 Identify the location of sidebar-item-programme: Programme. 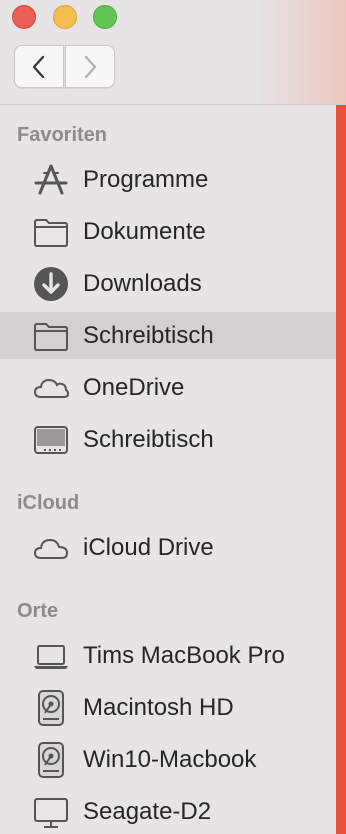
(168, 179).